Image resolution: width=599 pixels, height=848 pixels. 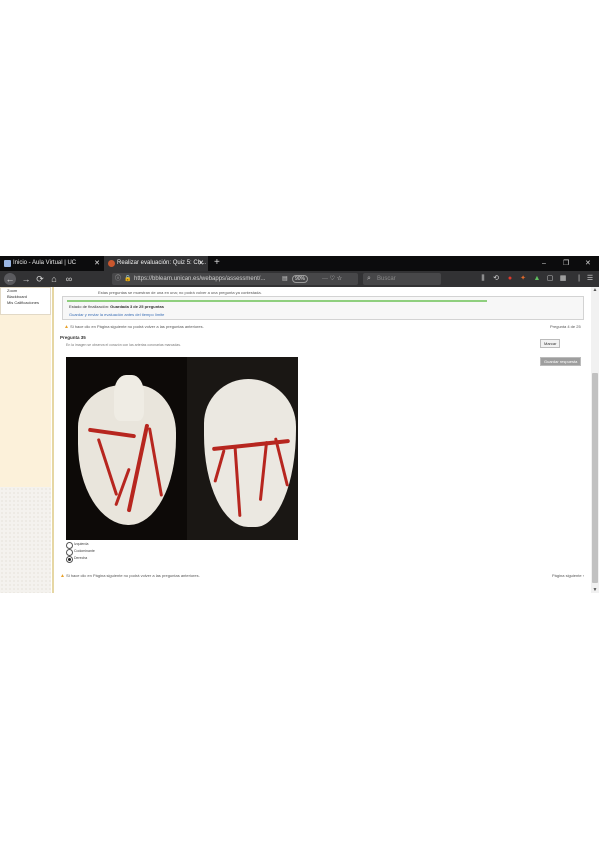 What do you see at coordinates (81, 544) in the screenshot?
I see `option-label: Izquierda` at bounding box center [81, 544].